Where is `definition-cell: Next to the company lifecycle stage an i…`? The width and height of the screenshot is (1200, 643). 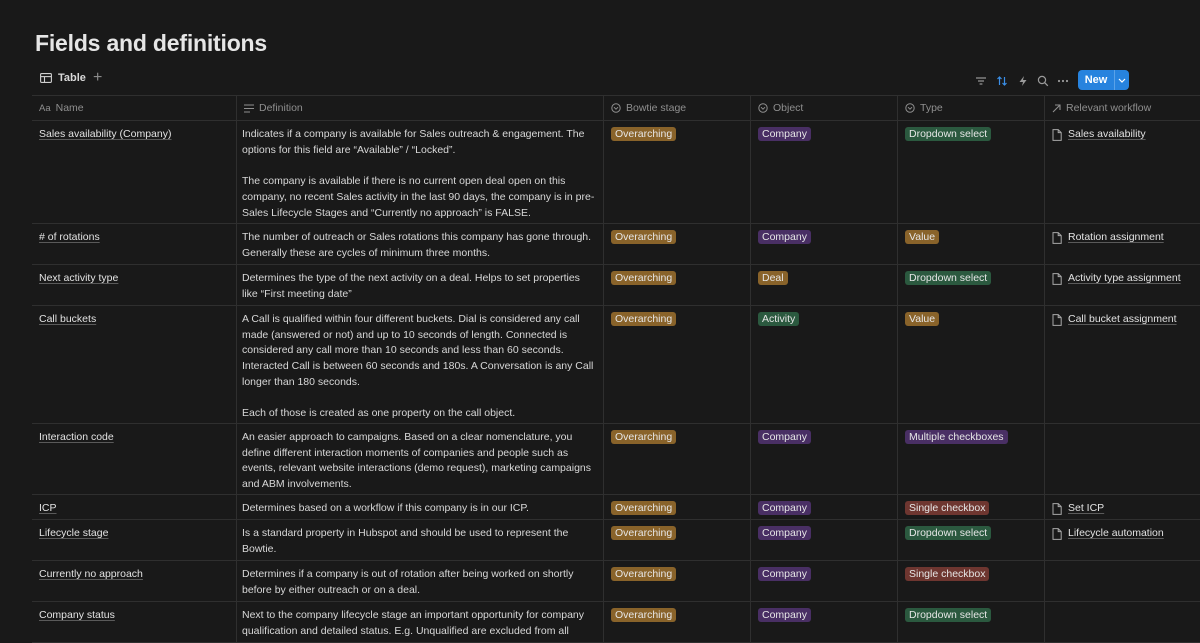 definition-cell: Next to the company lifecycle stage an i… is located at coordinates (420, 622).